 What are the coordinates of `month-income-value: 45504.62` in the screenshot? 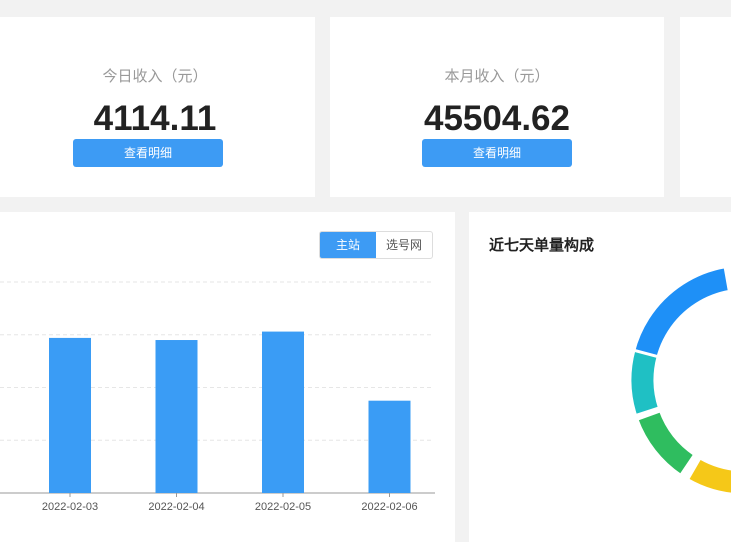 It's located at (497, 119).